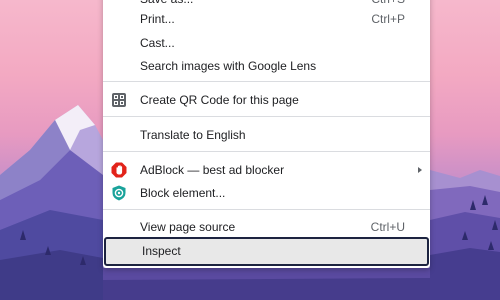 Image resolution: width=500 pixels, height=300 pixels. I want to click on menu-item-translate: Translate to English, so click(266, 135).